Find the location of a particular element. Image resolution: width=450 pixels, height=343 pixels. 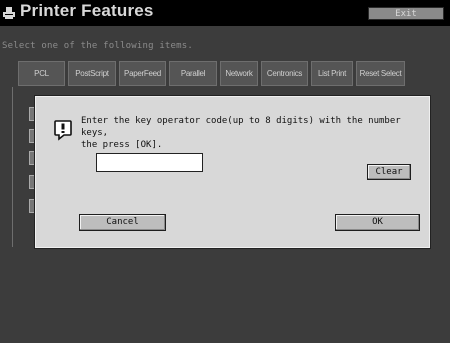

tab-list-print: List Print is located at coordinates (332, 73).